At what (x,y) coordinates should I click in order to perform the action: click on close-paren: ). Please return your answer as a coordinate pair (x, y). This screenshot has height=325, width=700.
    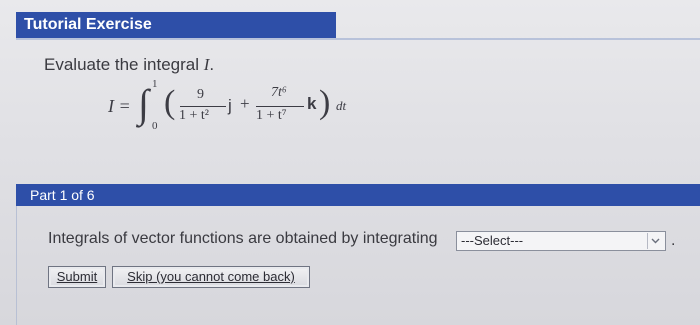
    Looking at the image, I should click on (325, 102).